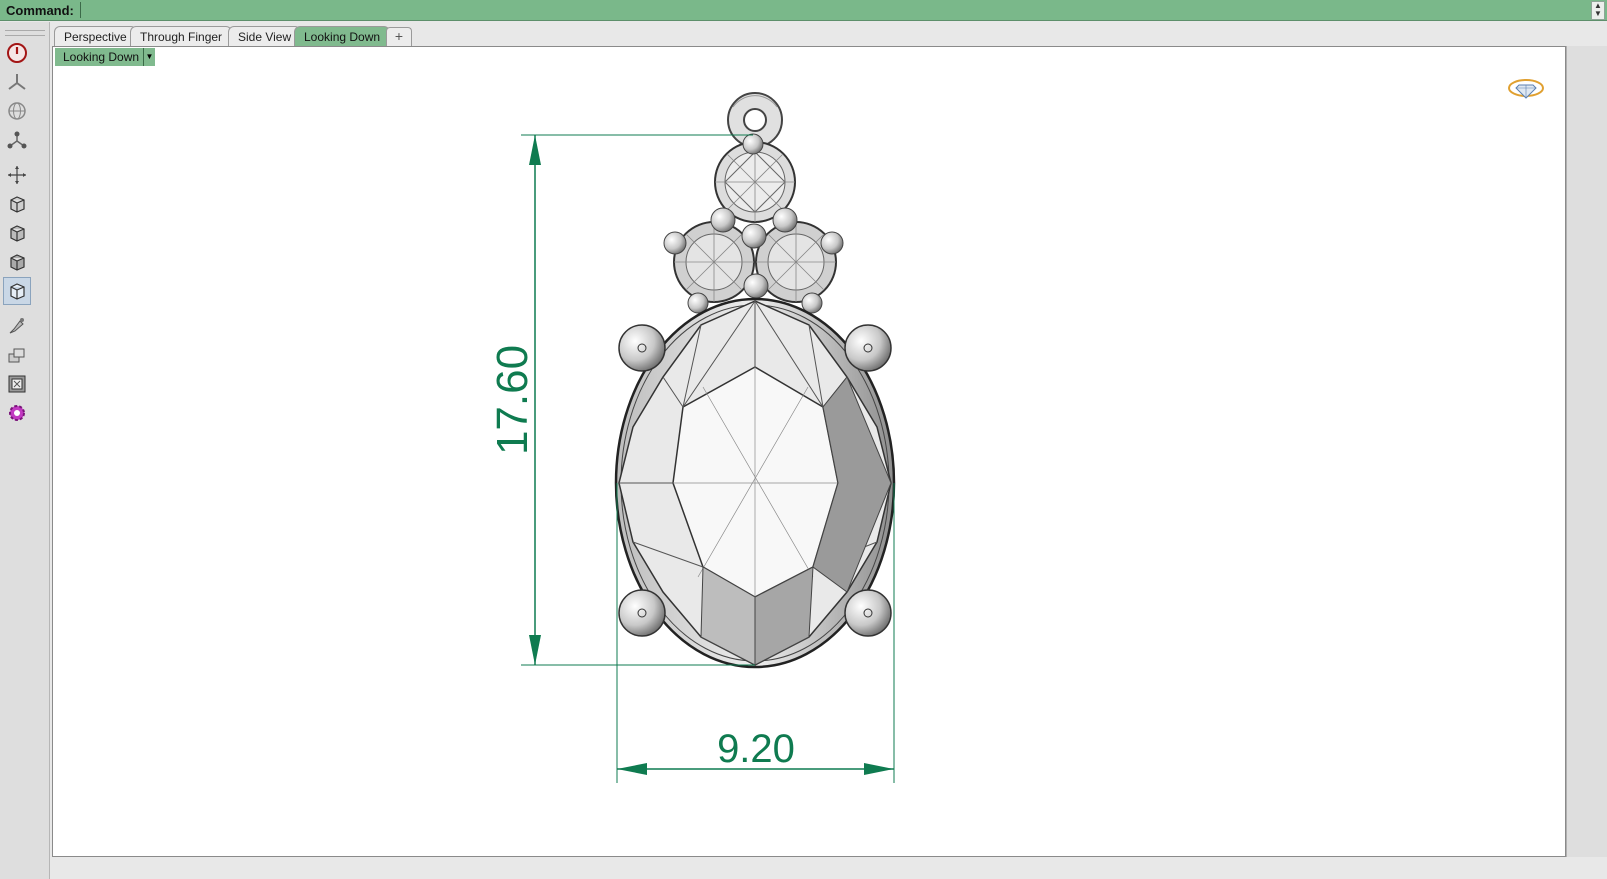  What do you see at coordinates (17, 384) in the screenshot?
I see `frame-icon` at bounding box center [17, 384].